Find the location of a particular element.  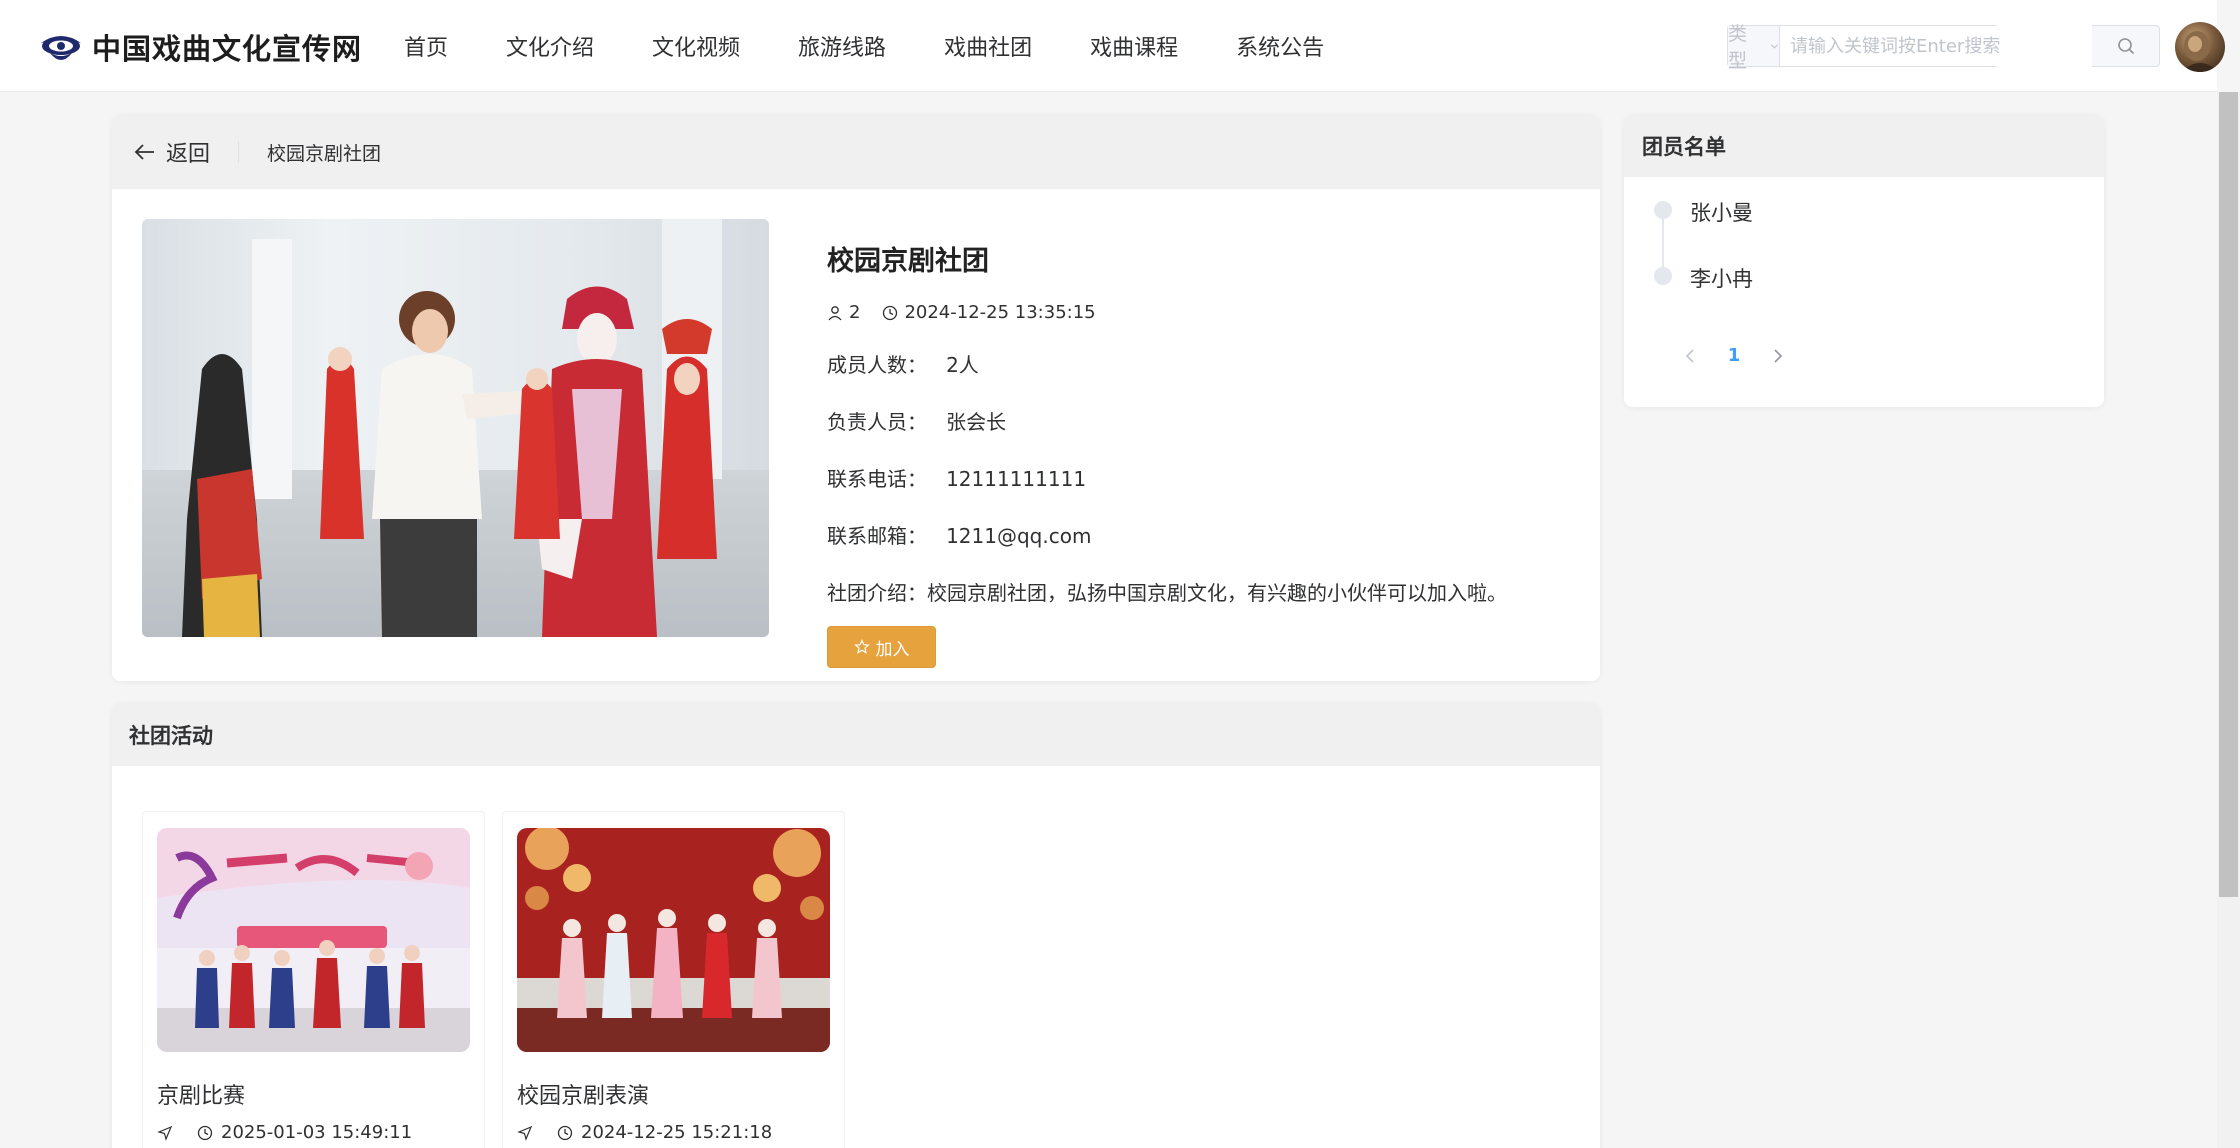

search-input is located at coordinates (1901, 46).